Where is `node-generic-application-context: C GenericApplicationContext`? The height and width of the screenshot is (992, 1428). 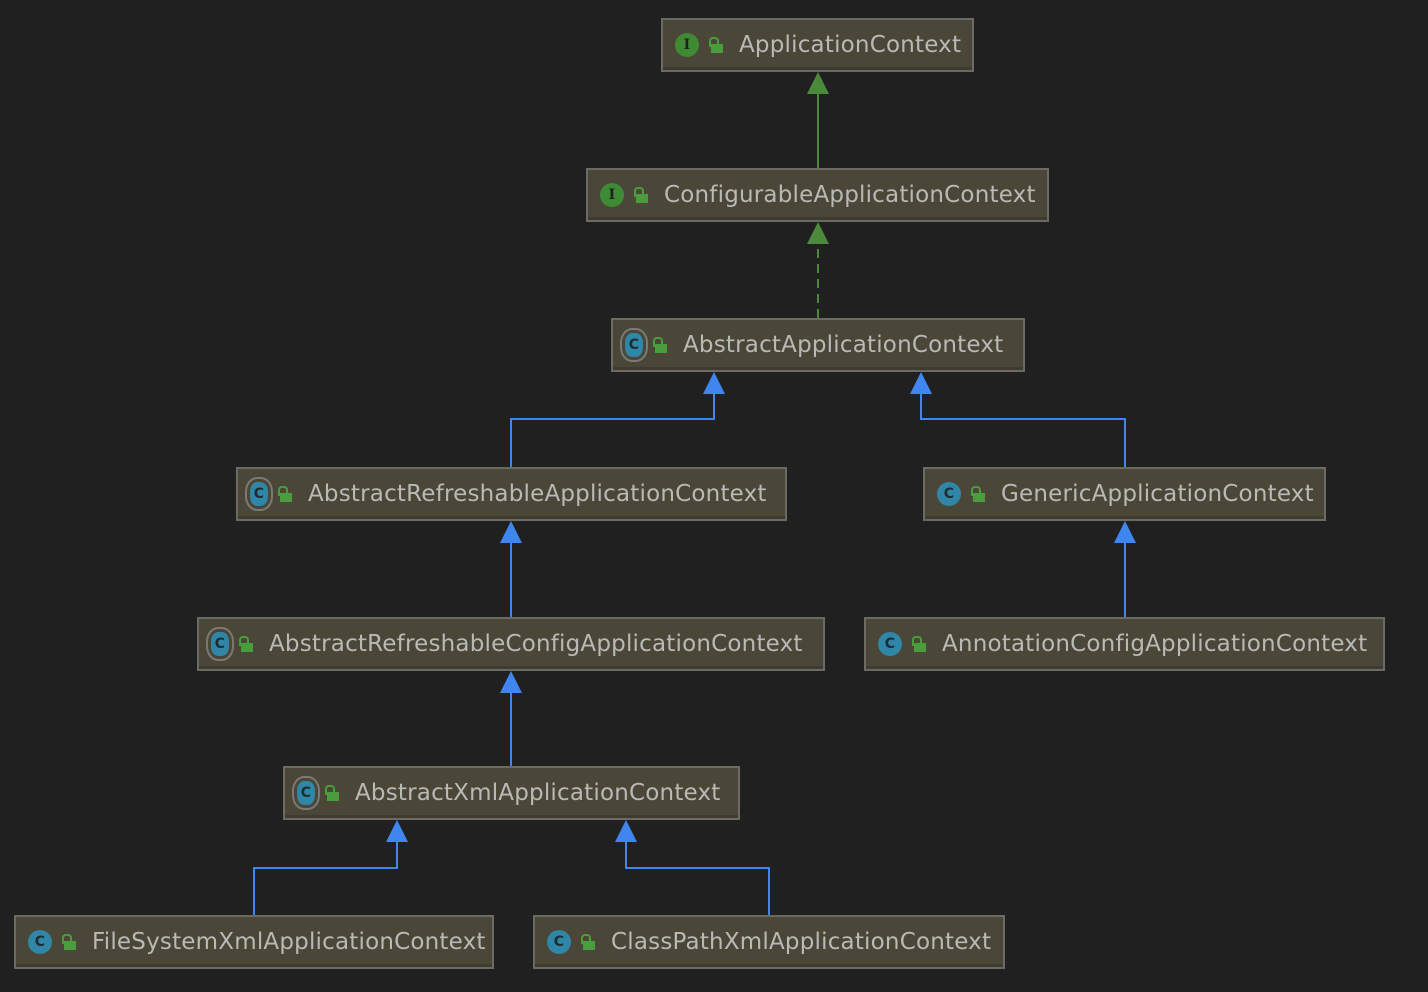 node-generic-application-context: C GenericApplicationContext is located at coordinates (1124, 494).